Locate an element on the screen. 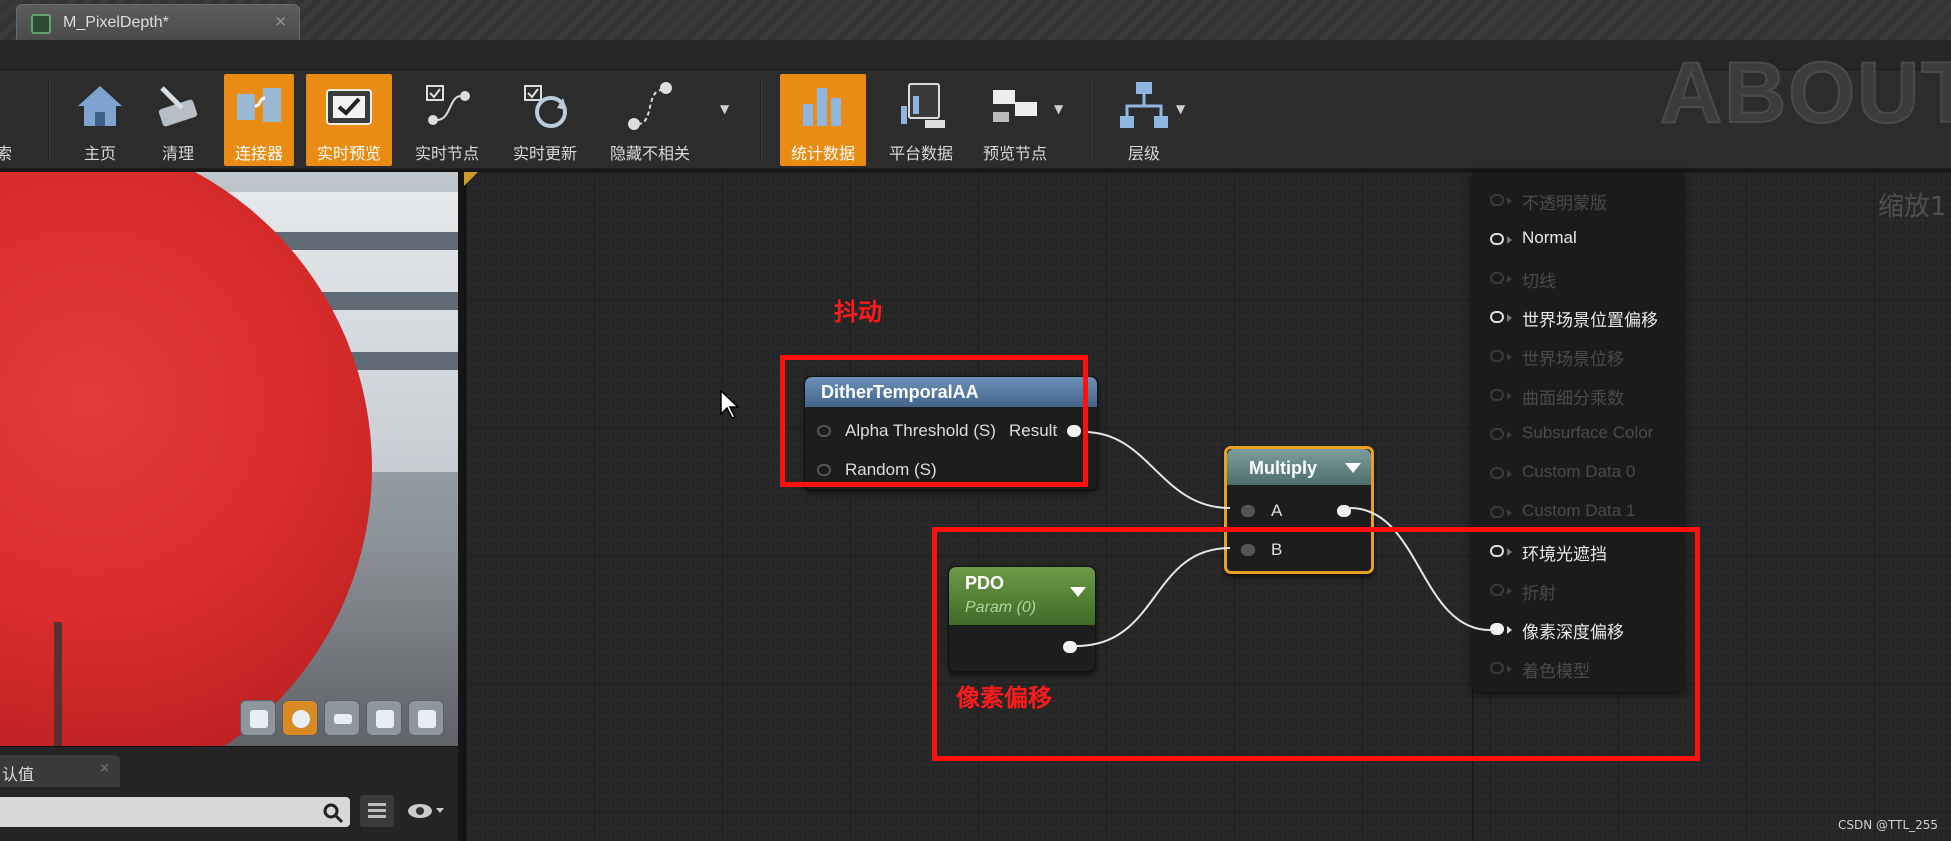  input-pin-a is located at coordinates (1248, 511).